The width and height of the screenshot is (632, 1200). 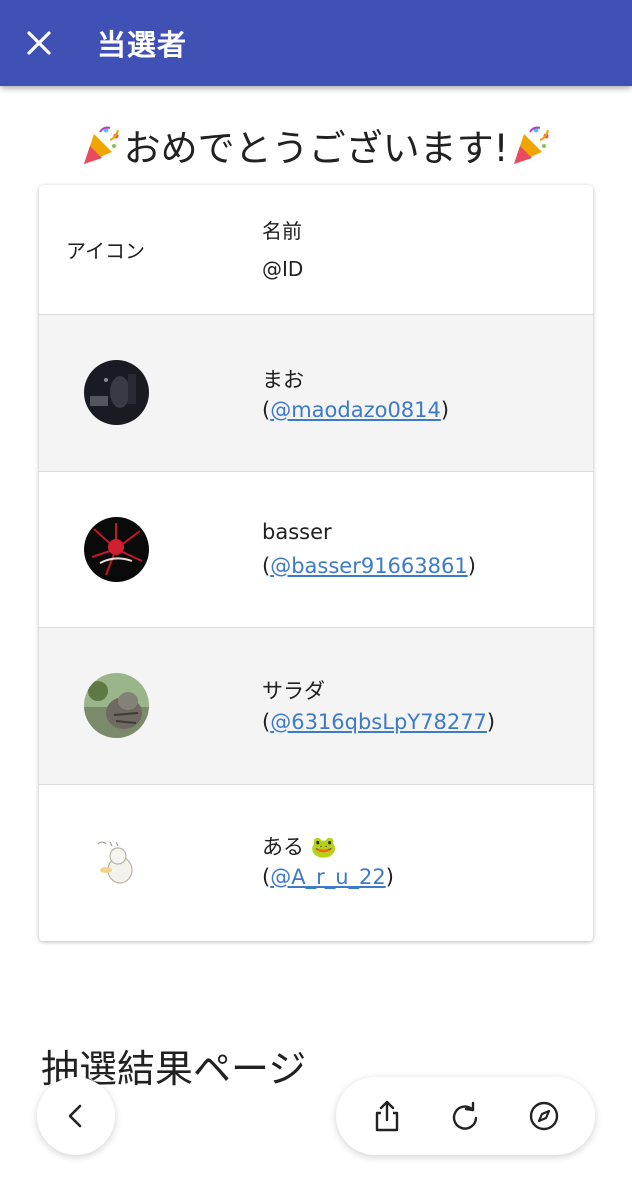 I want to click on table-row: サラダ (@6316qbsLpY78277), so click(x=316, y=706).